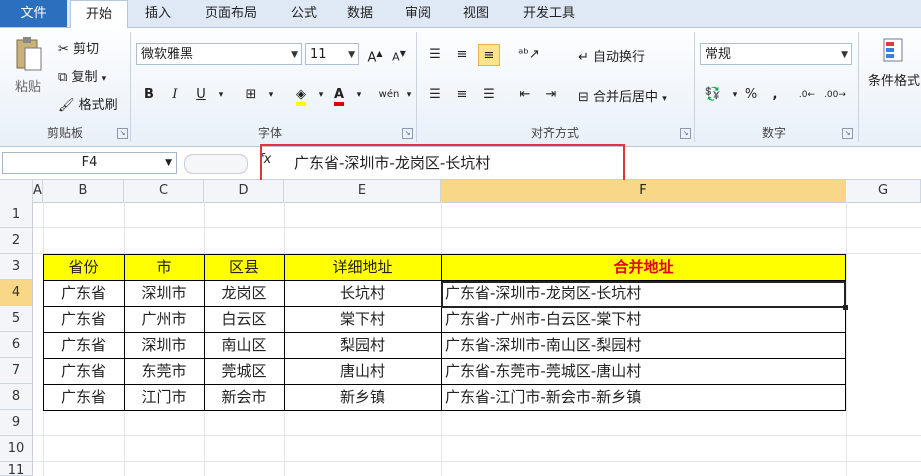 The height and width of the screenshot is (476, 921). What do you see at coordinates (359, 95) in the screenshot?
I see `font-color-dropdown-icon: ▾` at bounding box center [359, 95].